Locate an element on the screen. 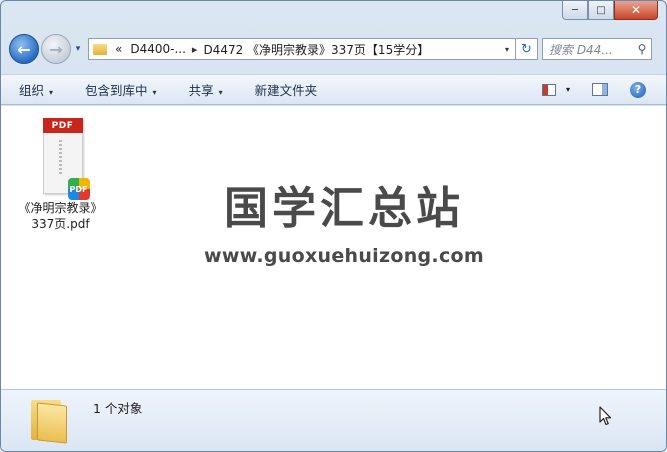  organize-menu: 组织 ▾ is located at coordinates (36, 89).